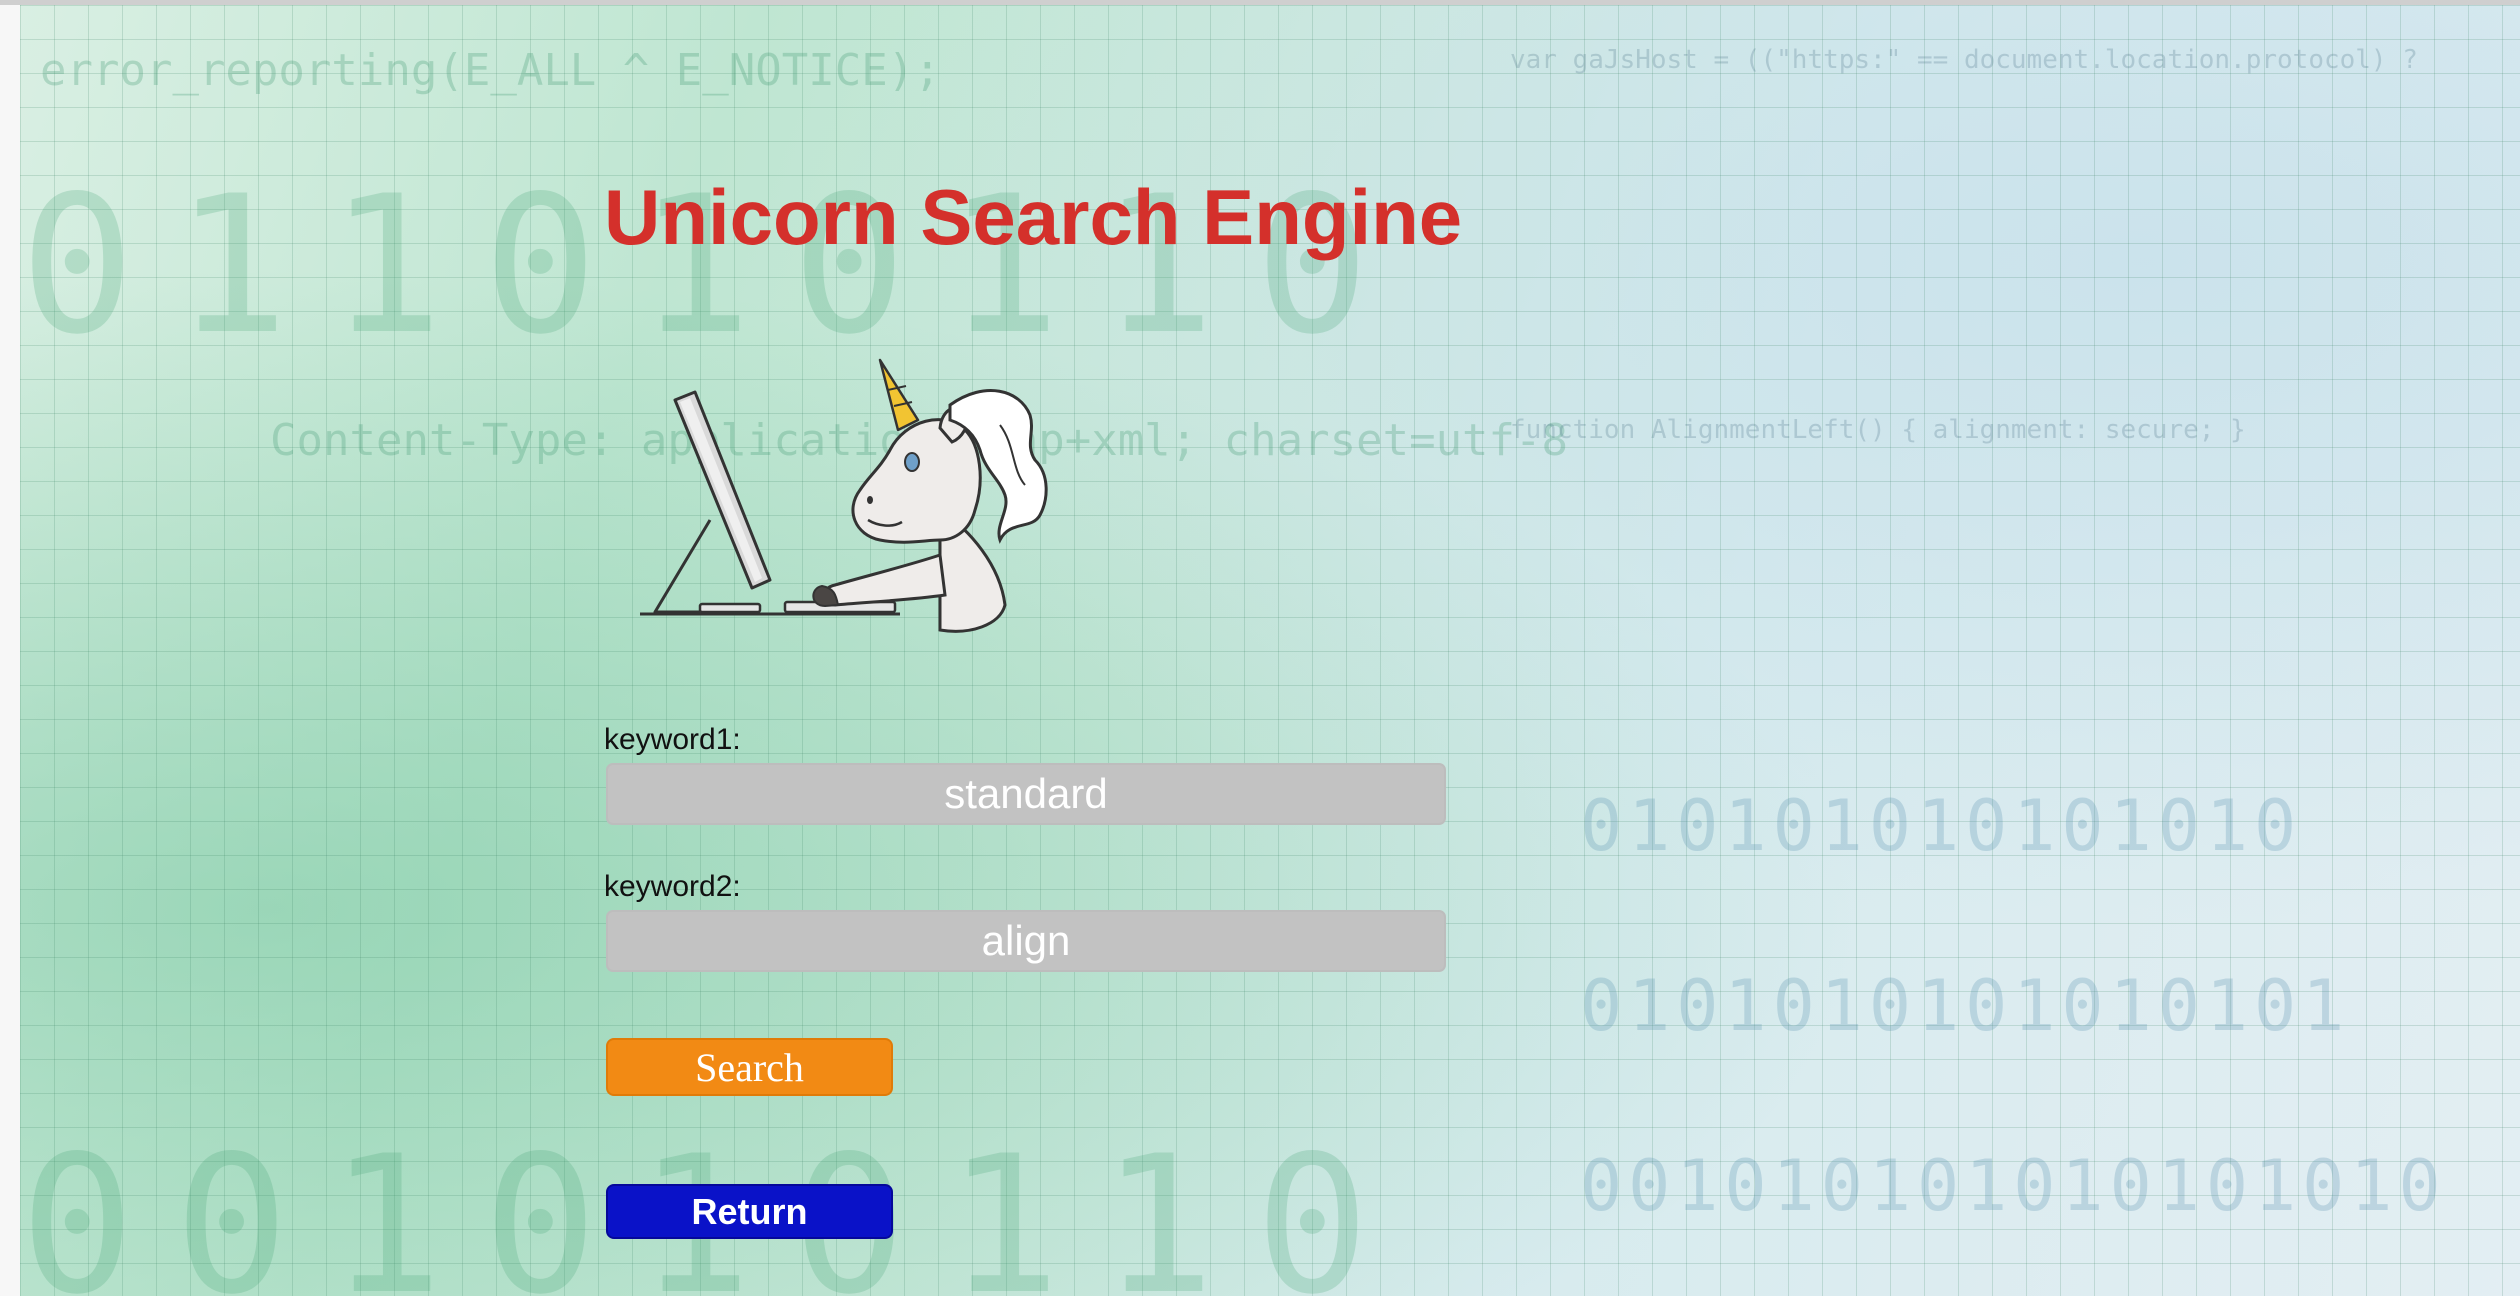 Image resolution: width=2520 pixels, height=1296 pixels. Describe the element at coordinates (865, 495) in the screenshot. I see `unicorn-at-computer-icon` at that location.